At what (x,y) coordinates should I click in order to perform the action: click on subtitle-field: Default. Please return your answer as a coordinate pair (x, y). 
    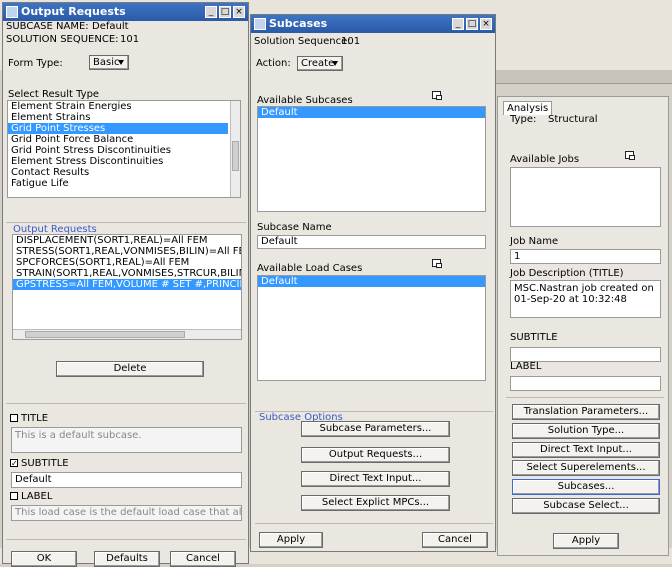
    Looking at the image, I should click on (126, 480).